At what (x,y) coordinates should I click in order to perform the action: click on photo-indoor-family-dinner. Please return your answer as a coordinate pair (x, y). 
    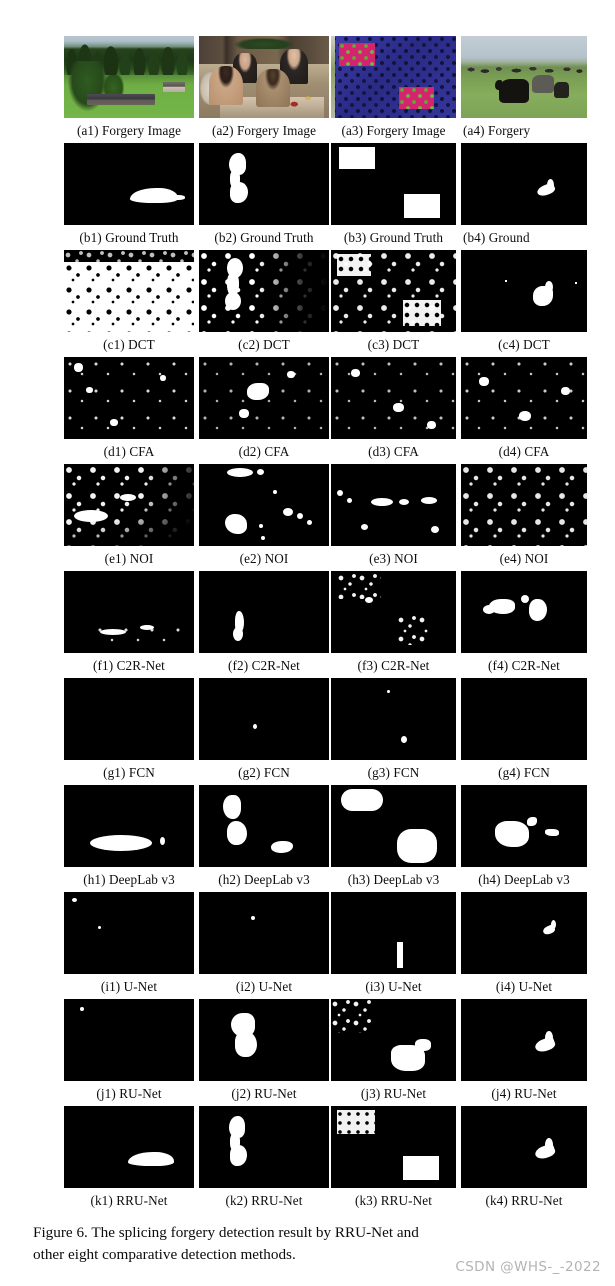
    Looking at the image, I should click on (264, 77).